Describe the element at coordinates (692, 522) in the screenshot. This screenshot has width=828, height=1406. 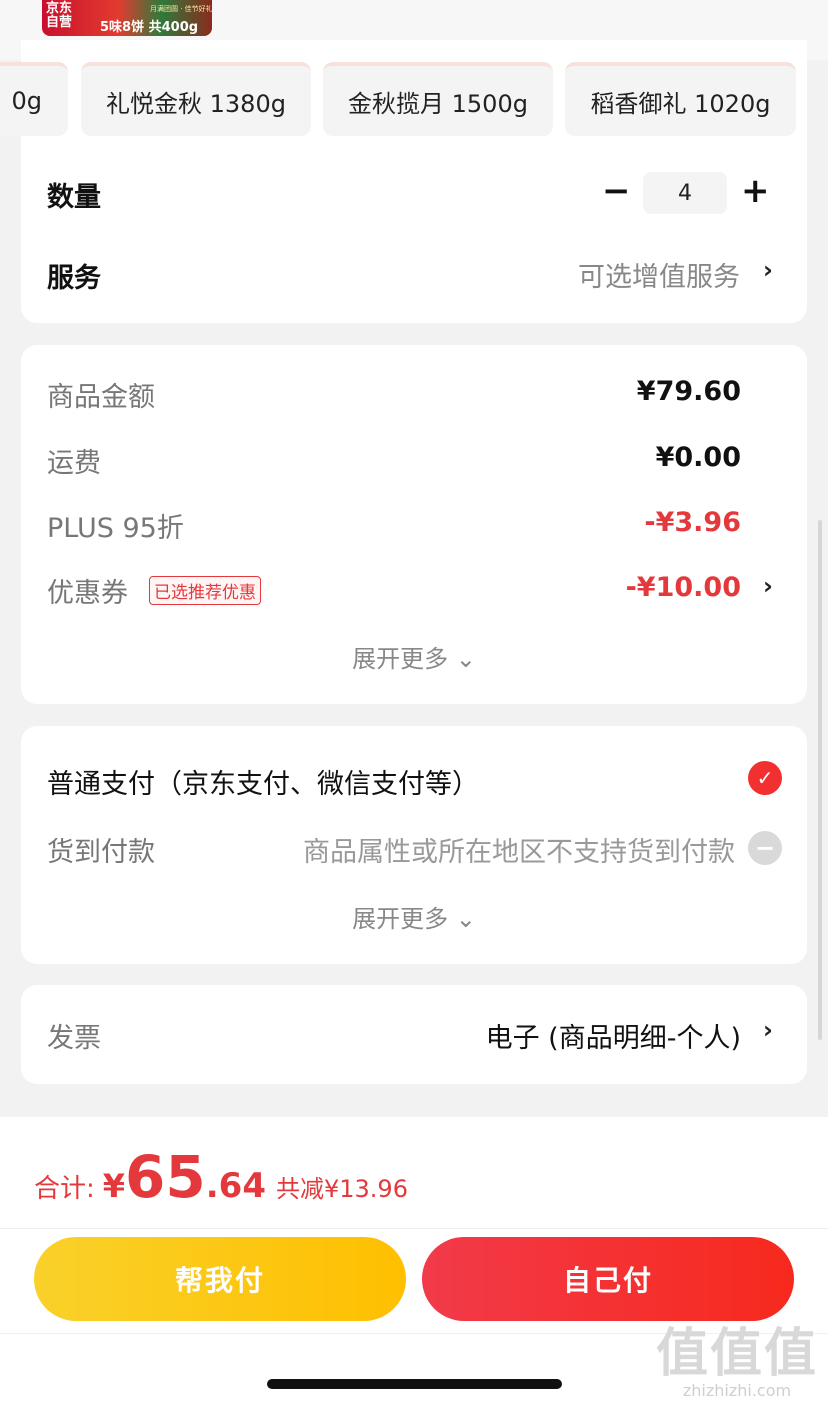
I see `plus-discount-amount: -¥3.96` at that location.